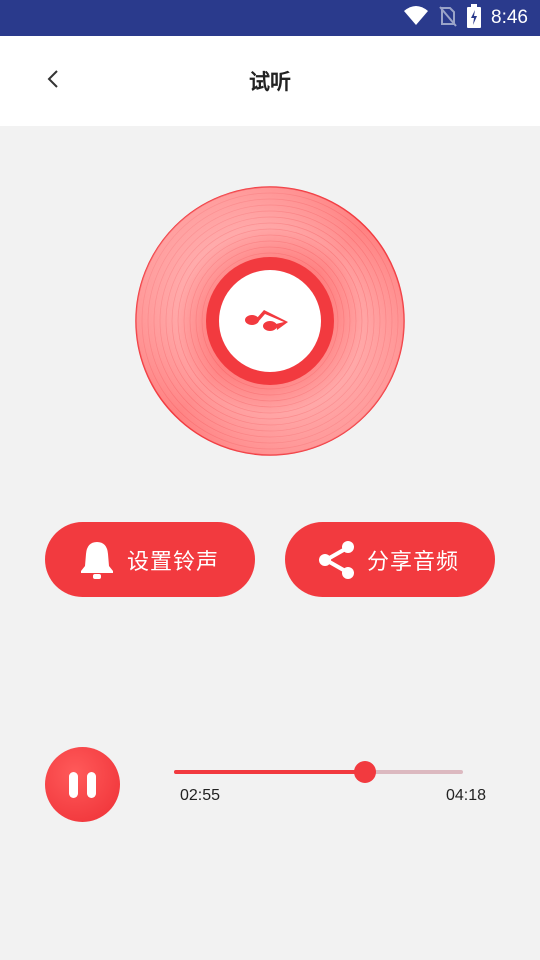 Image resolution: width=540 pixels, height=960 pixels. What do you see at coordinates (413, 562) in the screenshot?
I see `share-audio-label: 分享音频` at bounding box center [413, 562].